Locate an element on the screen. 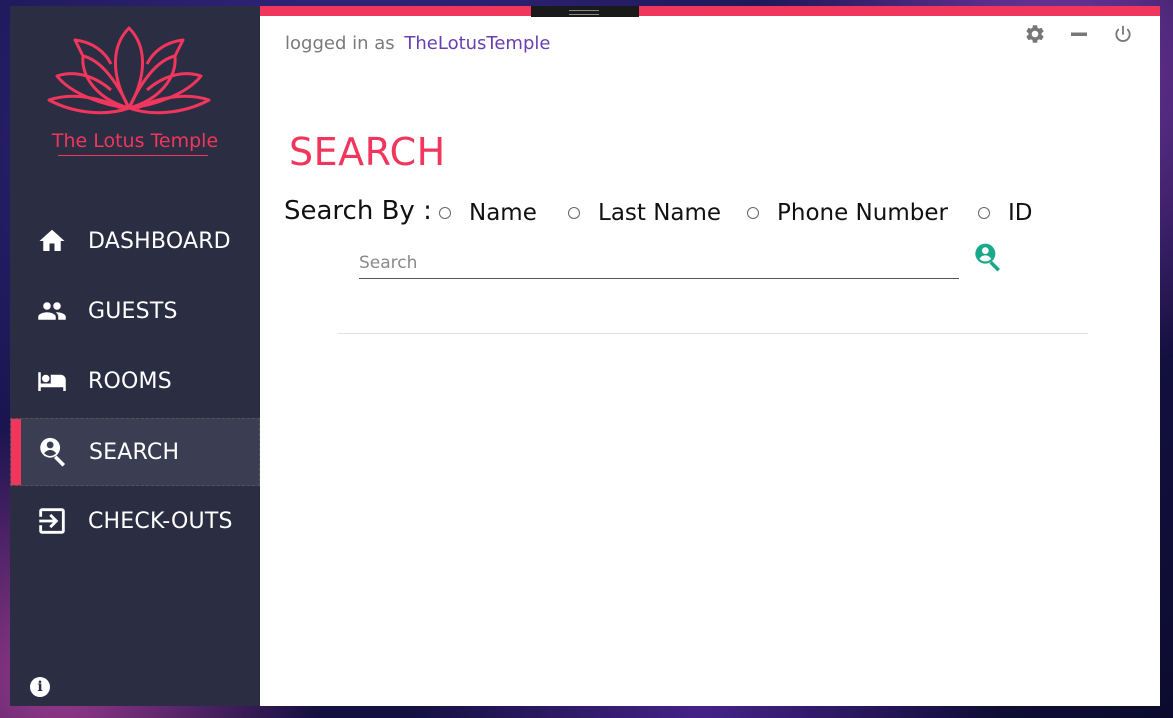  page-title: SEARCH is located at coordinates (367, 152).